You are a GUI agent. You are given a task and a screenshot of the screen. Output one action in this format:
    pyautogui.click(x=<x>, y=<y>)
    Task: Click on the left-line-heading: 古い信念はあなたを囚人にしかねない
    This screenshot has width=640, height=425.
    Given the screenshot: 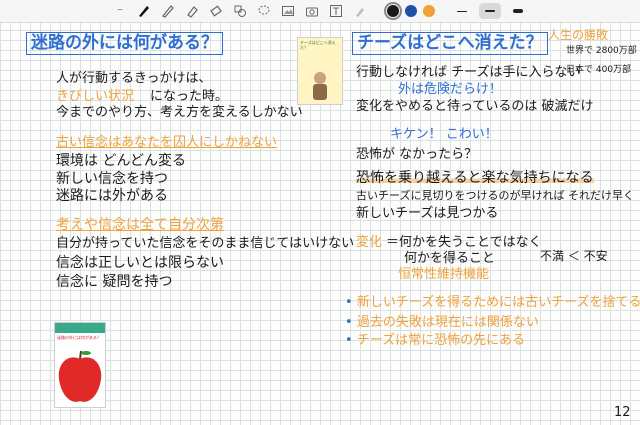 What is the action you would take?
    pyautogui.click(x=167, y=142)
    